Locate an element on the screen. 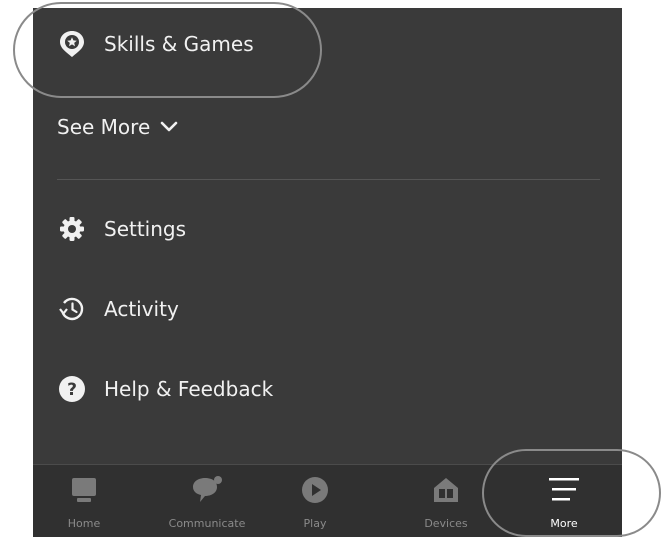 The image size is (668, 537). play-icon is located at coordinates (315, 490).